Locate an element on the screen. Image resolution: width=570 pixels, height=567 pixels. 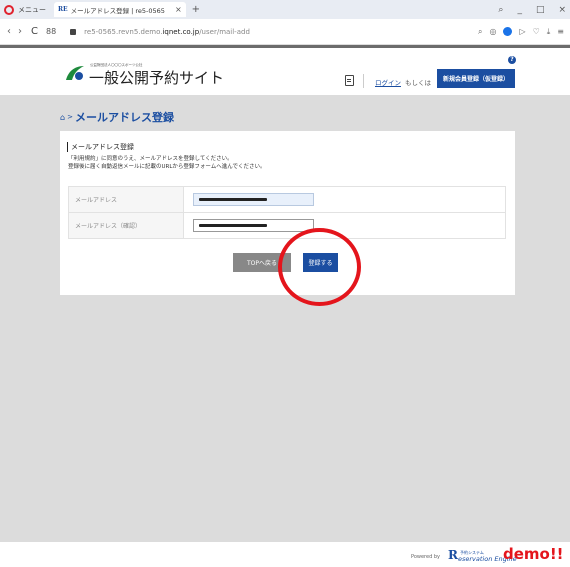
lock-icon is located at coordinates (73, 31).